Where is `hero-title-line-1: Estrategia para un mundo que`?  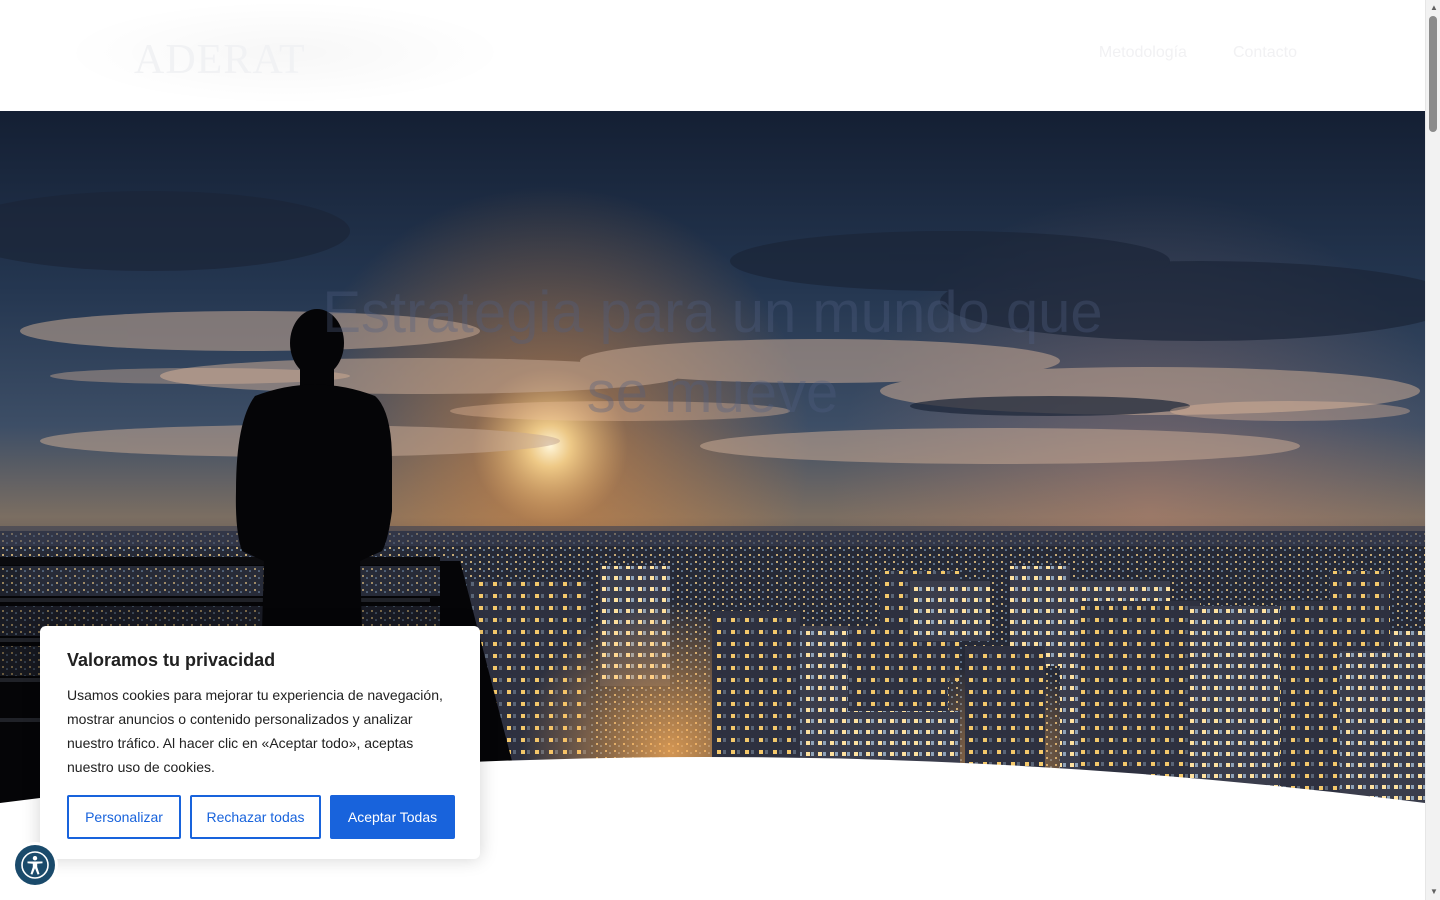
hero-title-line-1: Estrategia para un mundo que is located at coordinates (712, 312).